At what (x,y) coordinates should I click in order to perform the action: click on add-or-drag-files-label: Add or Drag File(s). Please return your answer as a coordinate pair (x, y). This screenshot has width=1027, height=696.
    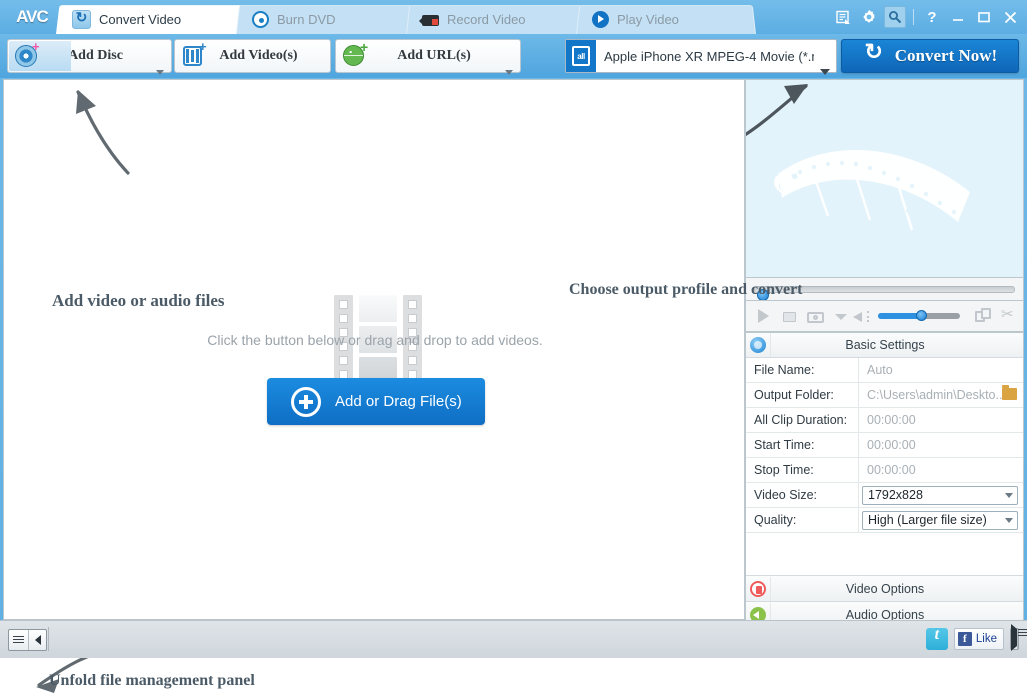
    Looking at the image, I should click on (398, 401).